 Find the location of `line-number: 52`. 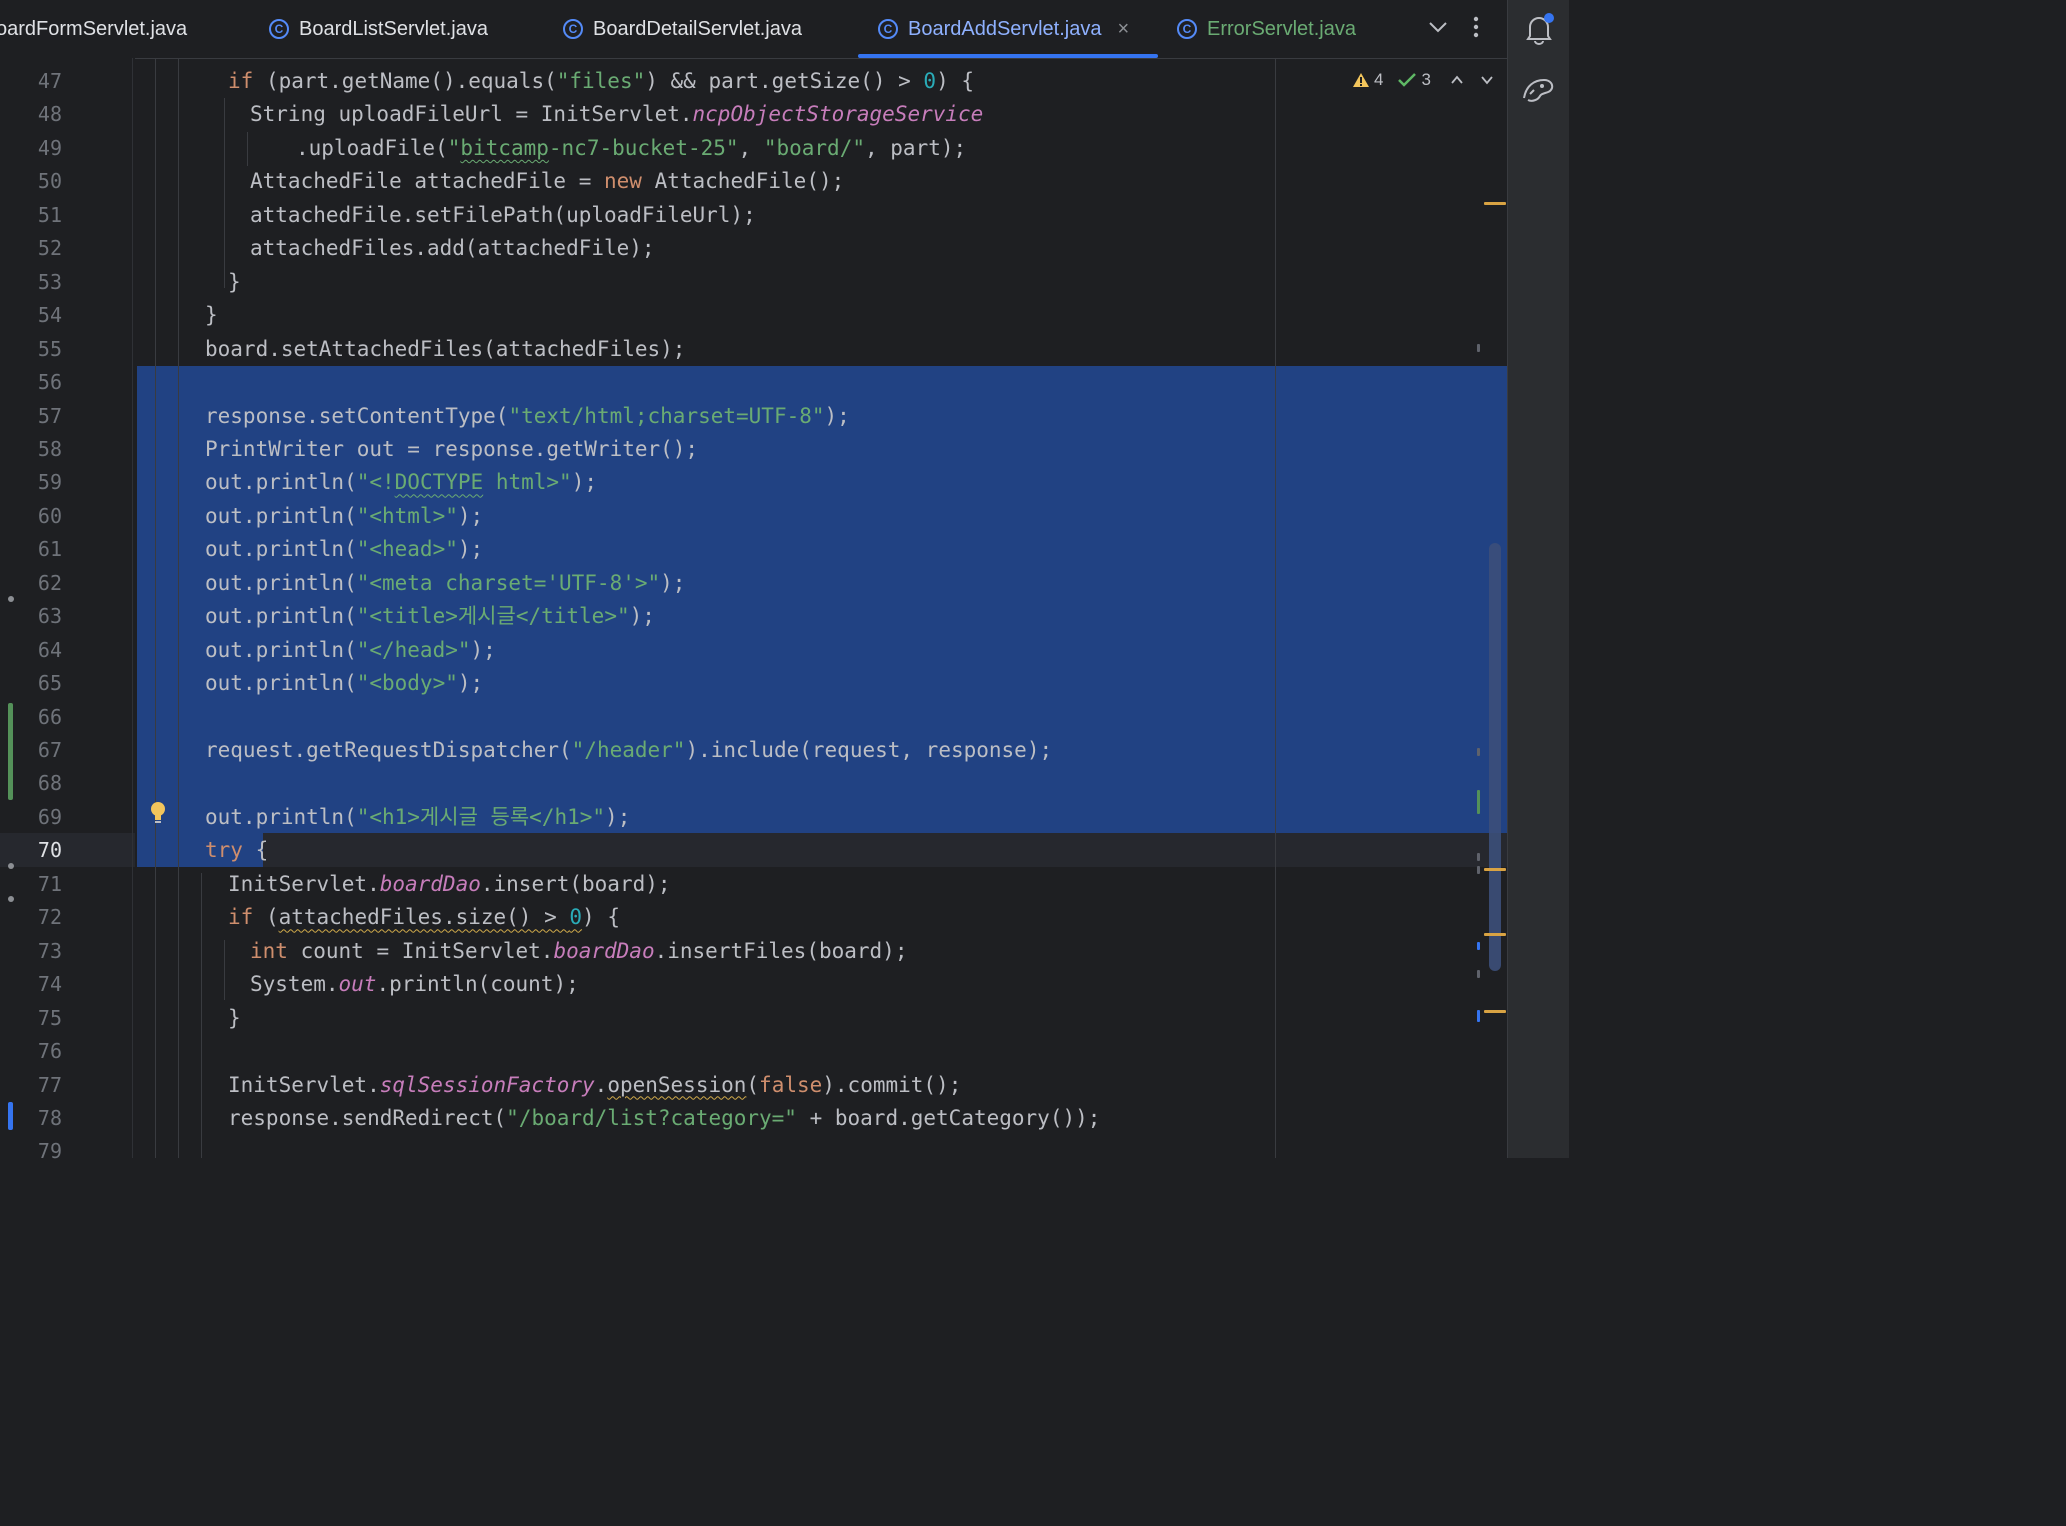

line-number: 52 is located at coordinates (31, 249).